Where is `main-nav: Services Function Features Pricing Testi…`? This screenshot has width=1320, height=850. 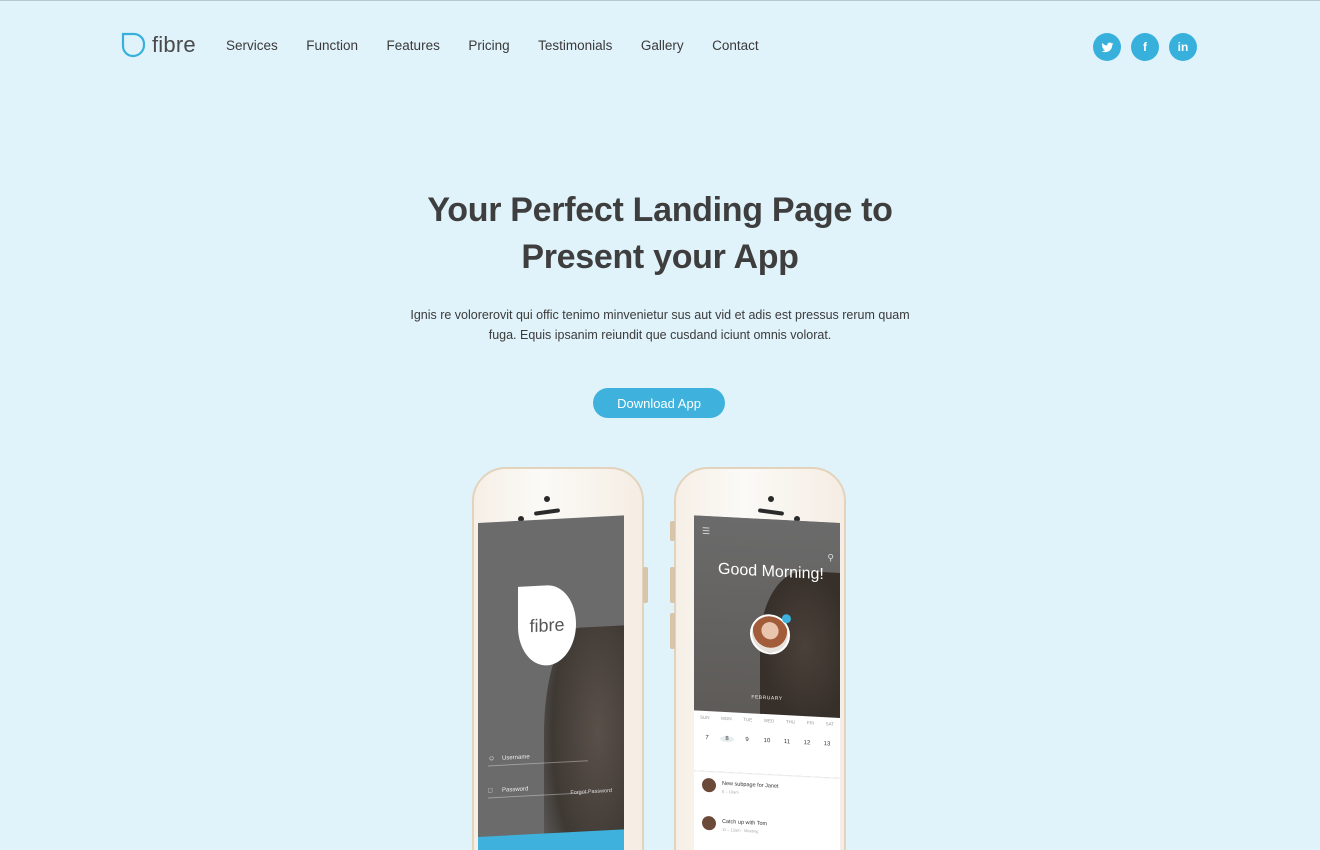 main-nav: Services Function Features Pricing Testi… is located at coordinates (506, 45).